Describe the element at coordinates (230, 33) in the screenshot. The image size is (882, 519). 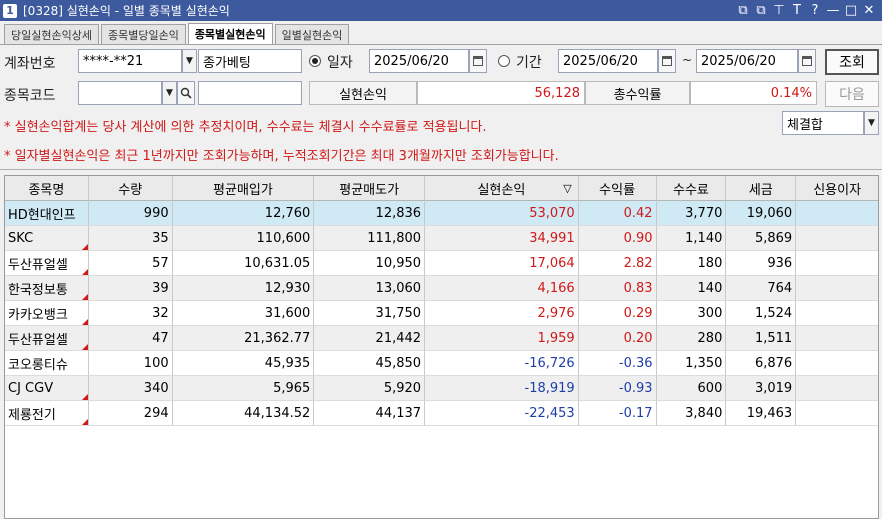
I see `tab-stock-realized-pnl: 종목별실현손익` at that location.